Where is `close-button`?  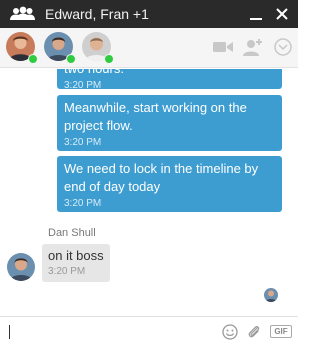 close-button is located at coordinates (282, 14).